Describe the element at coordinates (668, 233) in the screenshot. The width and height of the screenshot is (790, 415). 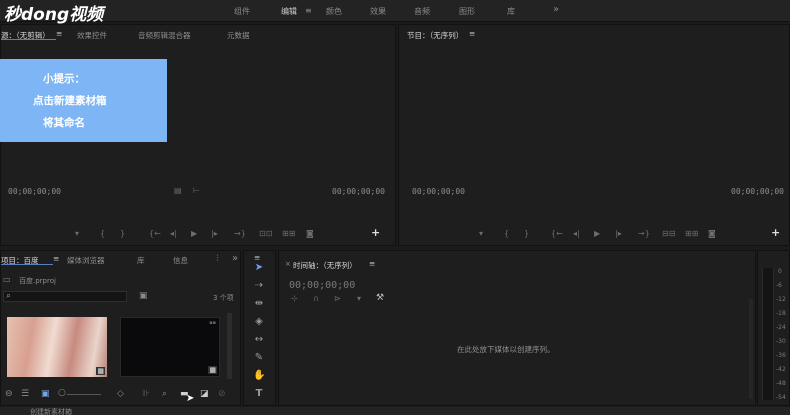
I see `lift-icon: ⊟⊟` at that location.